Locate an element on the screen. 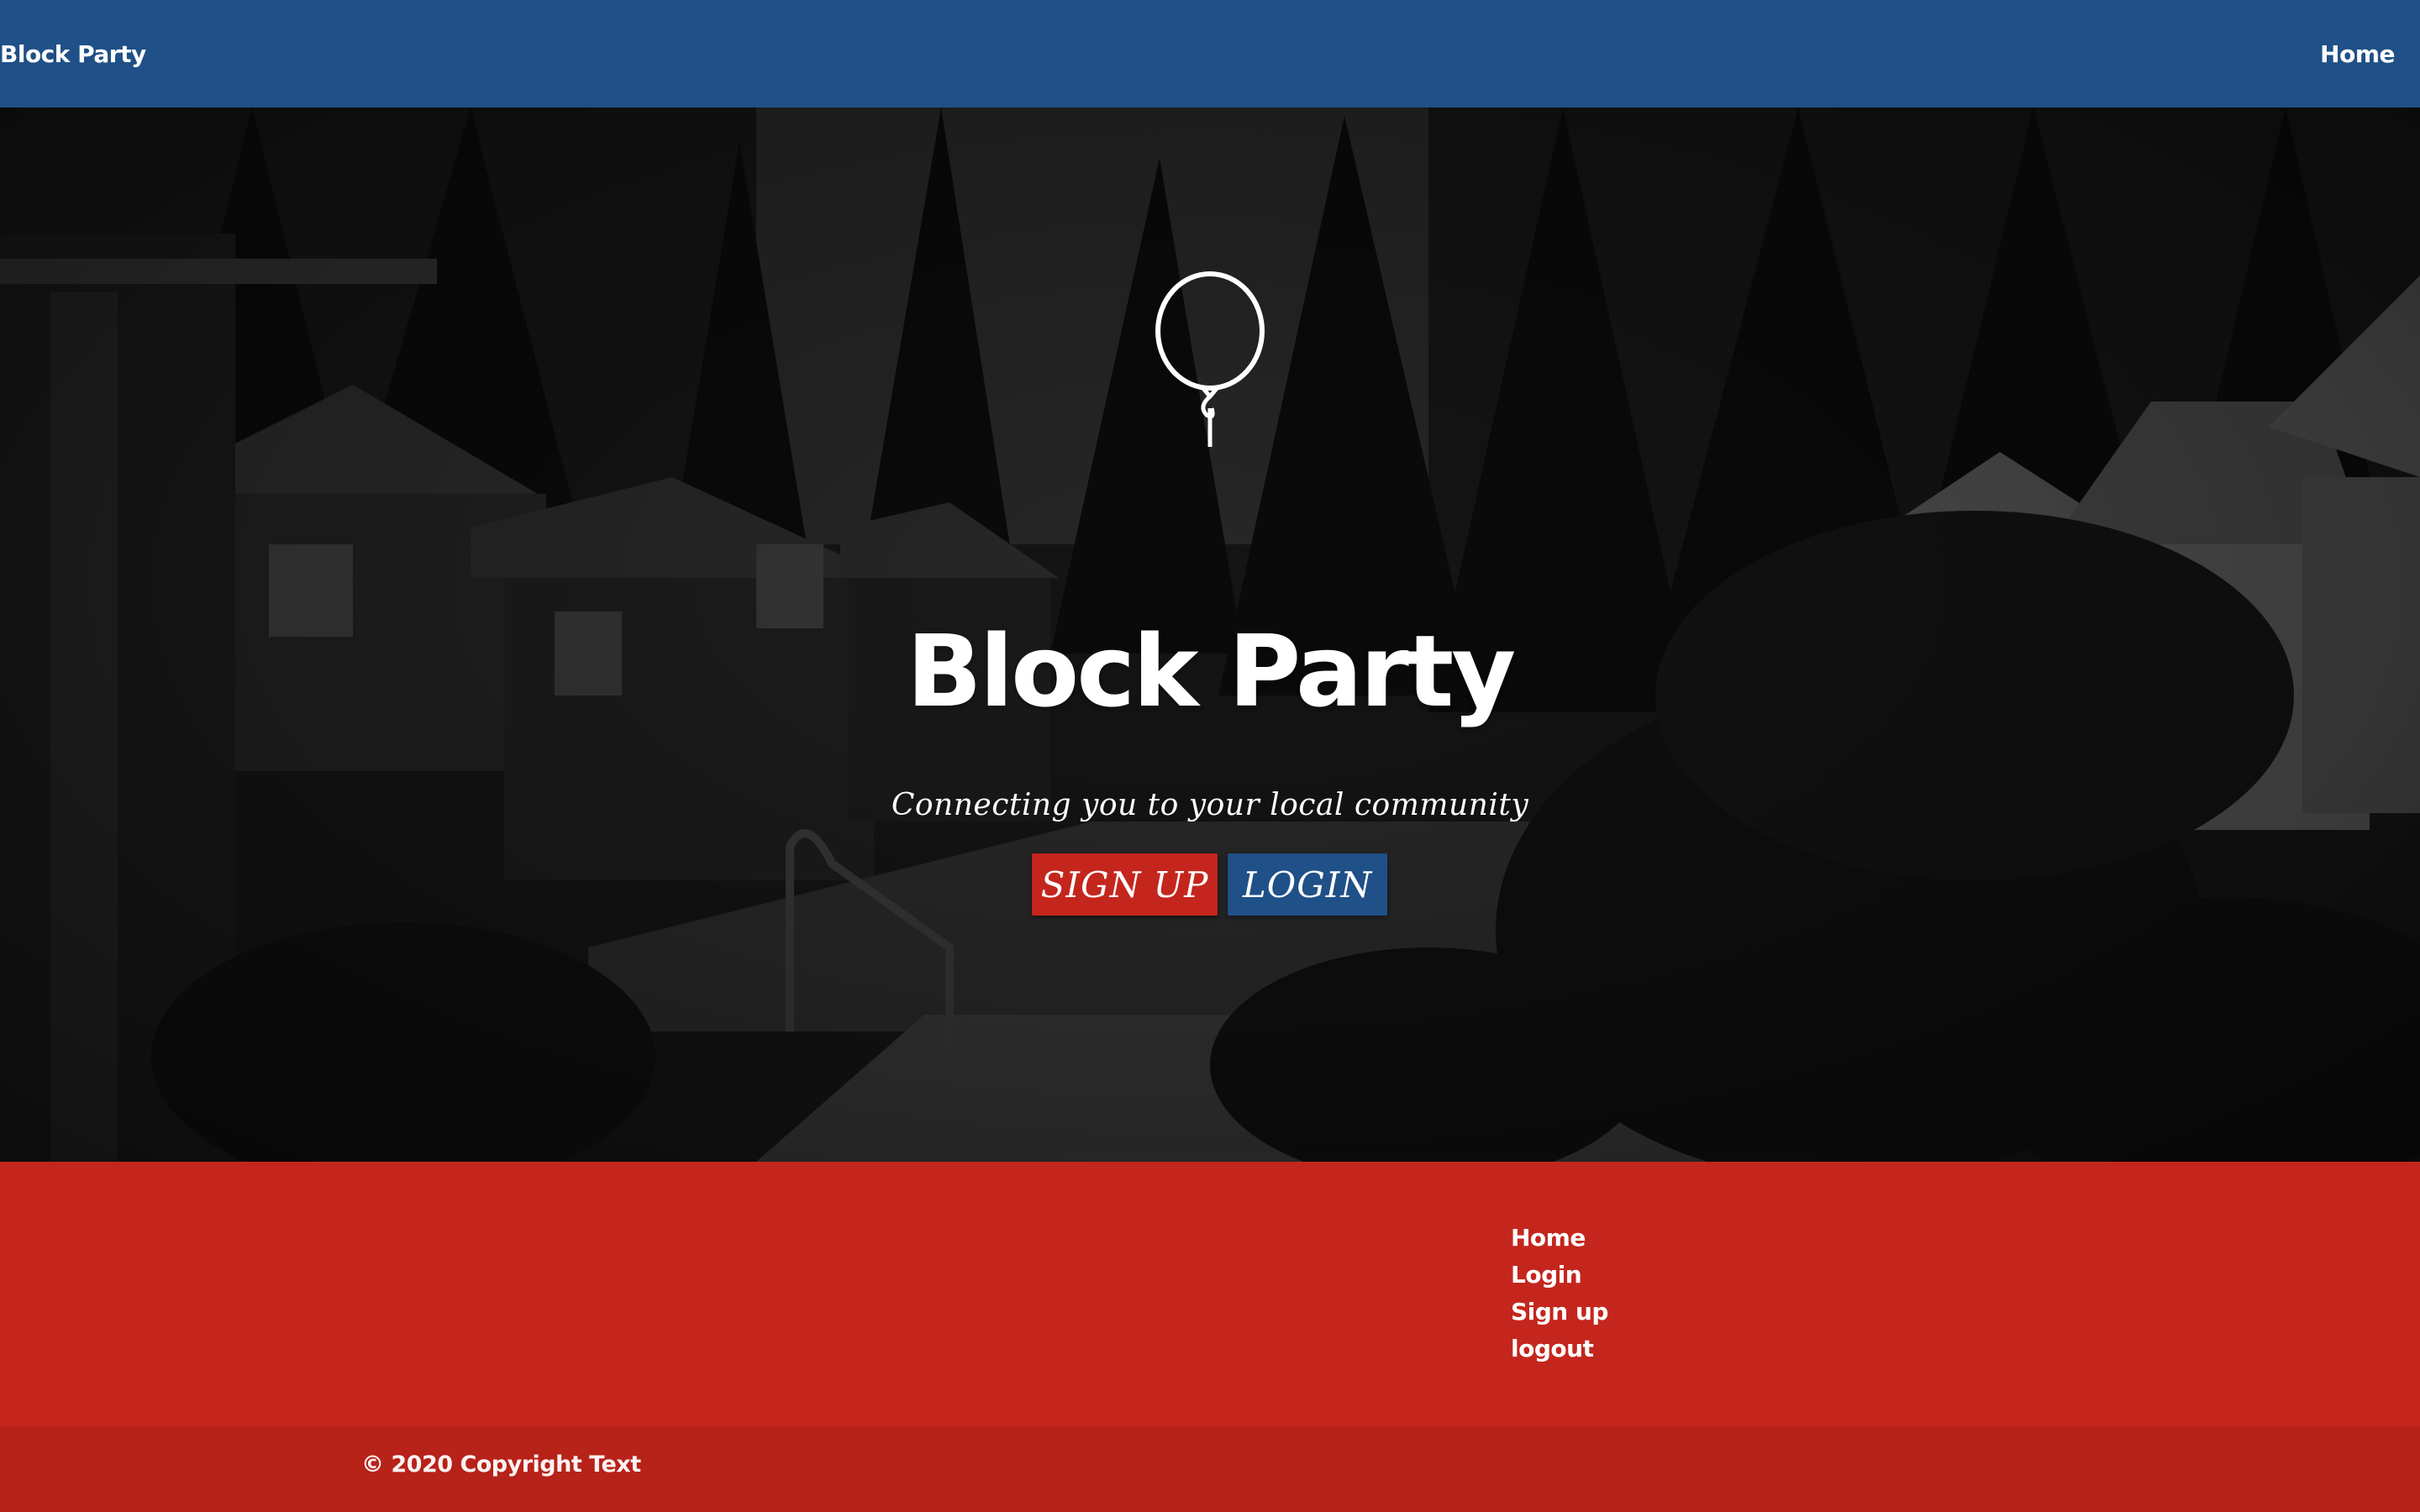 The image size is (2420, 1512). login-button: LOGIN is located at coordinates (1307, 884).